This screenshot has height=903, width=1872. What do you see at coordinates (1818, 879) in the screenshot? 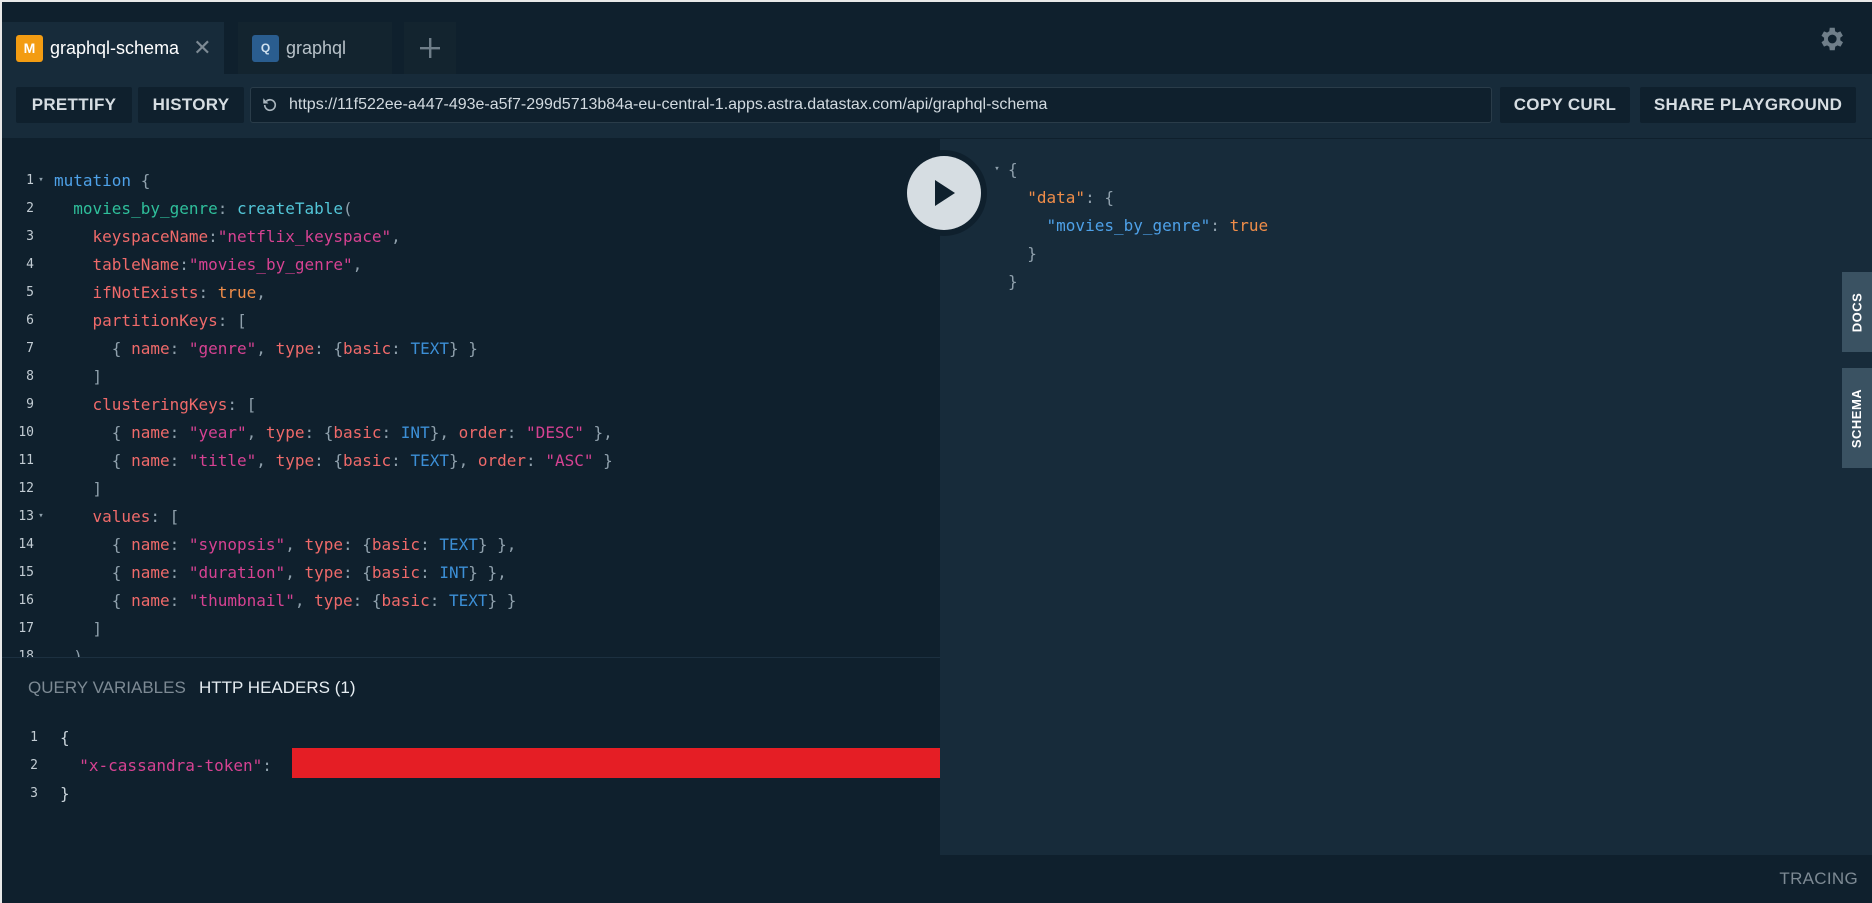
I see `tracing-button: TRACING` at bounding box center [1818, 879].